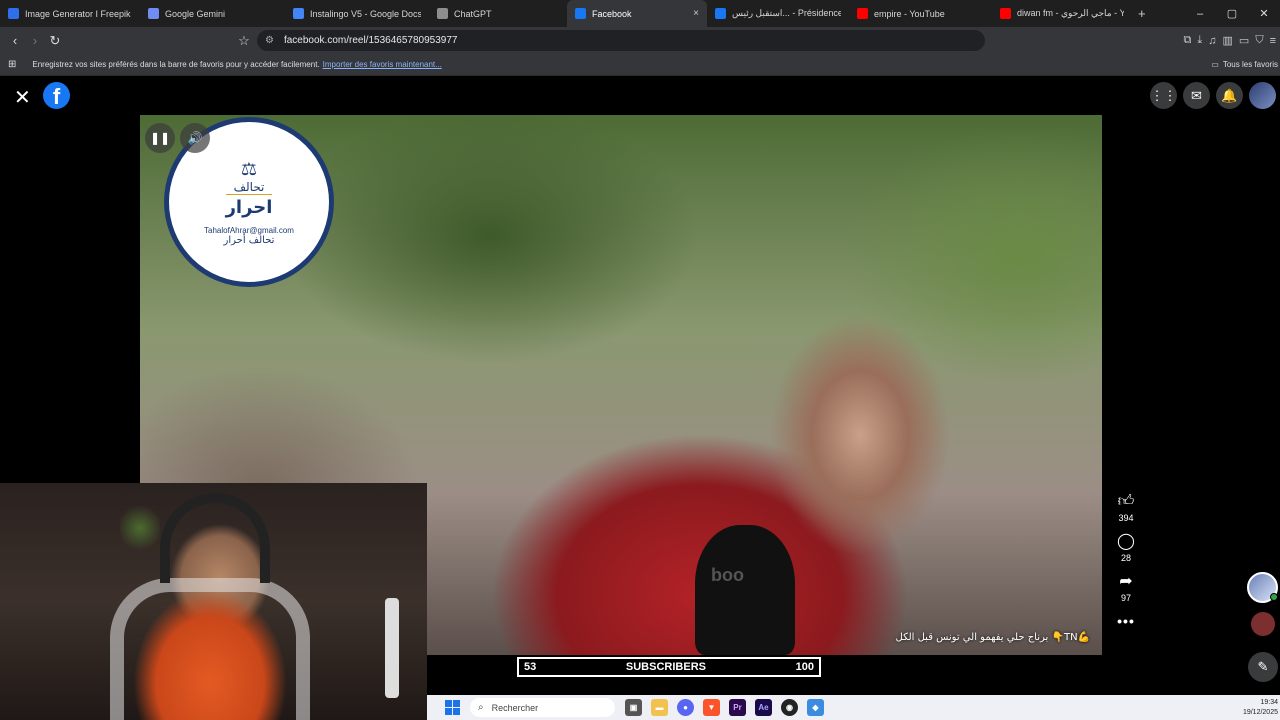 The image size is (1280, 720). Describe the element at coordinates (693, 13) in the screenshot. I see `close-tab-icon: ×` at that location.